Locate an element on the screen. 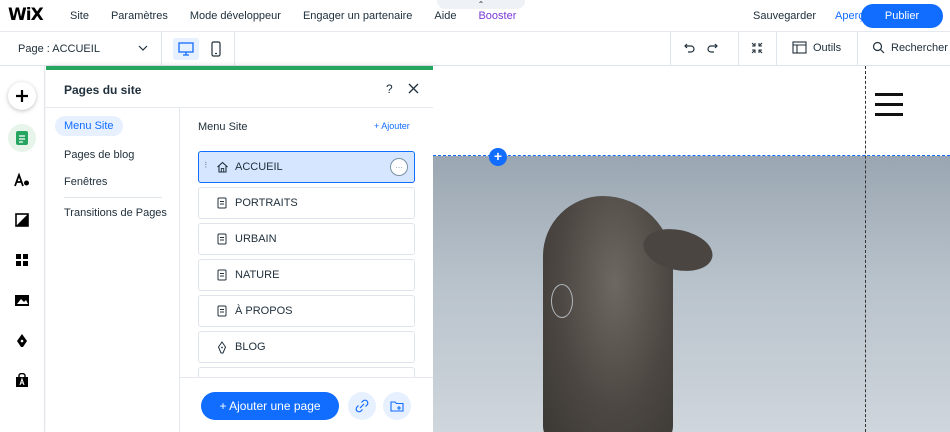 The height and width of the screenshot is (432, 950). redo-icon is located at coordinates (712, 48).